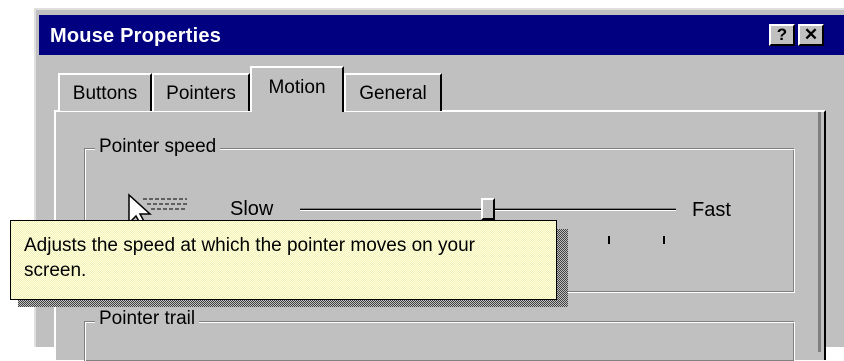  I want to click on tab-buttons: Buttons, so click(105, 92).